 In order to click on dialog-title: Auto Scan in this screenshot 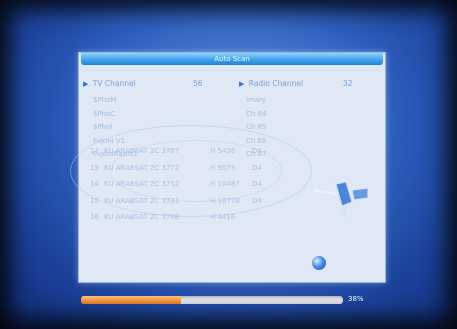, I will do `click(232, 59)`.